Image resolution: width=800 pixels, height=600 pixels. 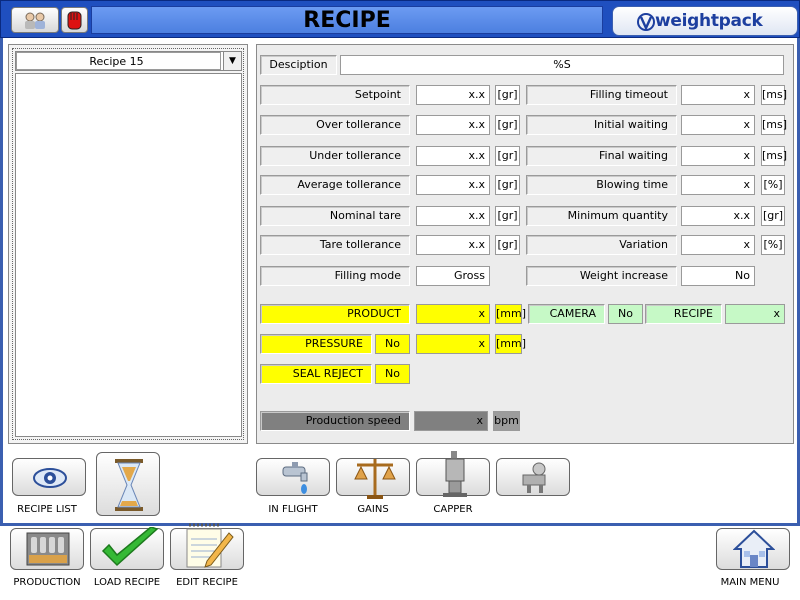 I want to click on machine-icon, so click(x=534, y=477).